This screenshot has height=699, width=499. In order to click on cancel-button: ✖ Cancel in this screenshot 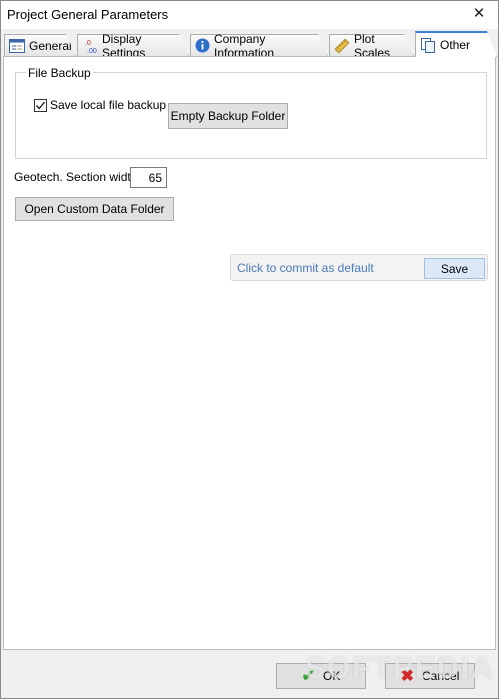, I will do `click(430, 676)`.